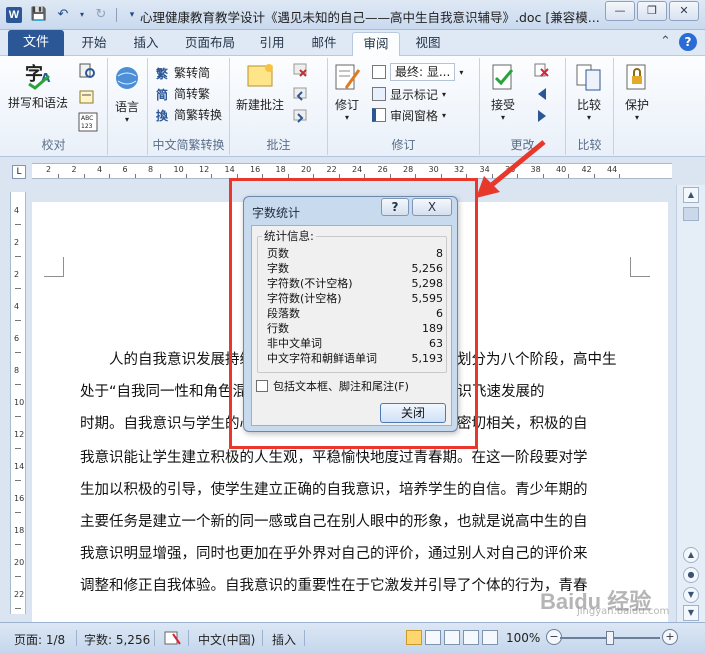 This screenshot has width=705, height=653. I want to click on word-count-icon: ABC123, so click(88, 122).